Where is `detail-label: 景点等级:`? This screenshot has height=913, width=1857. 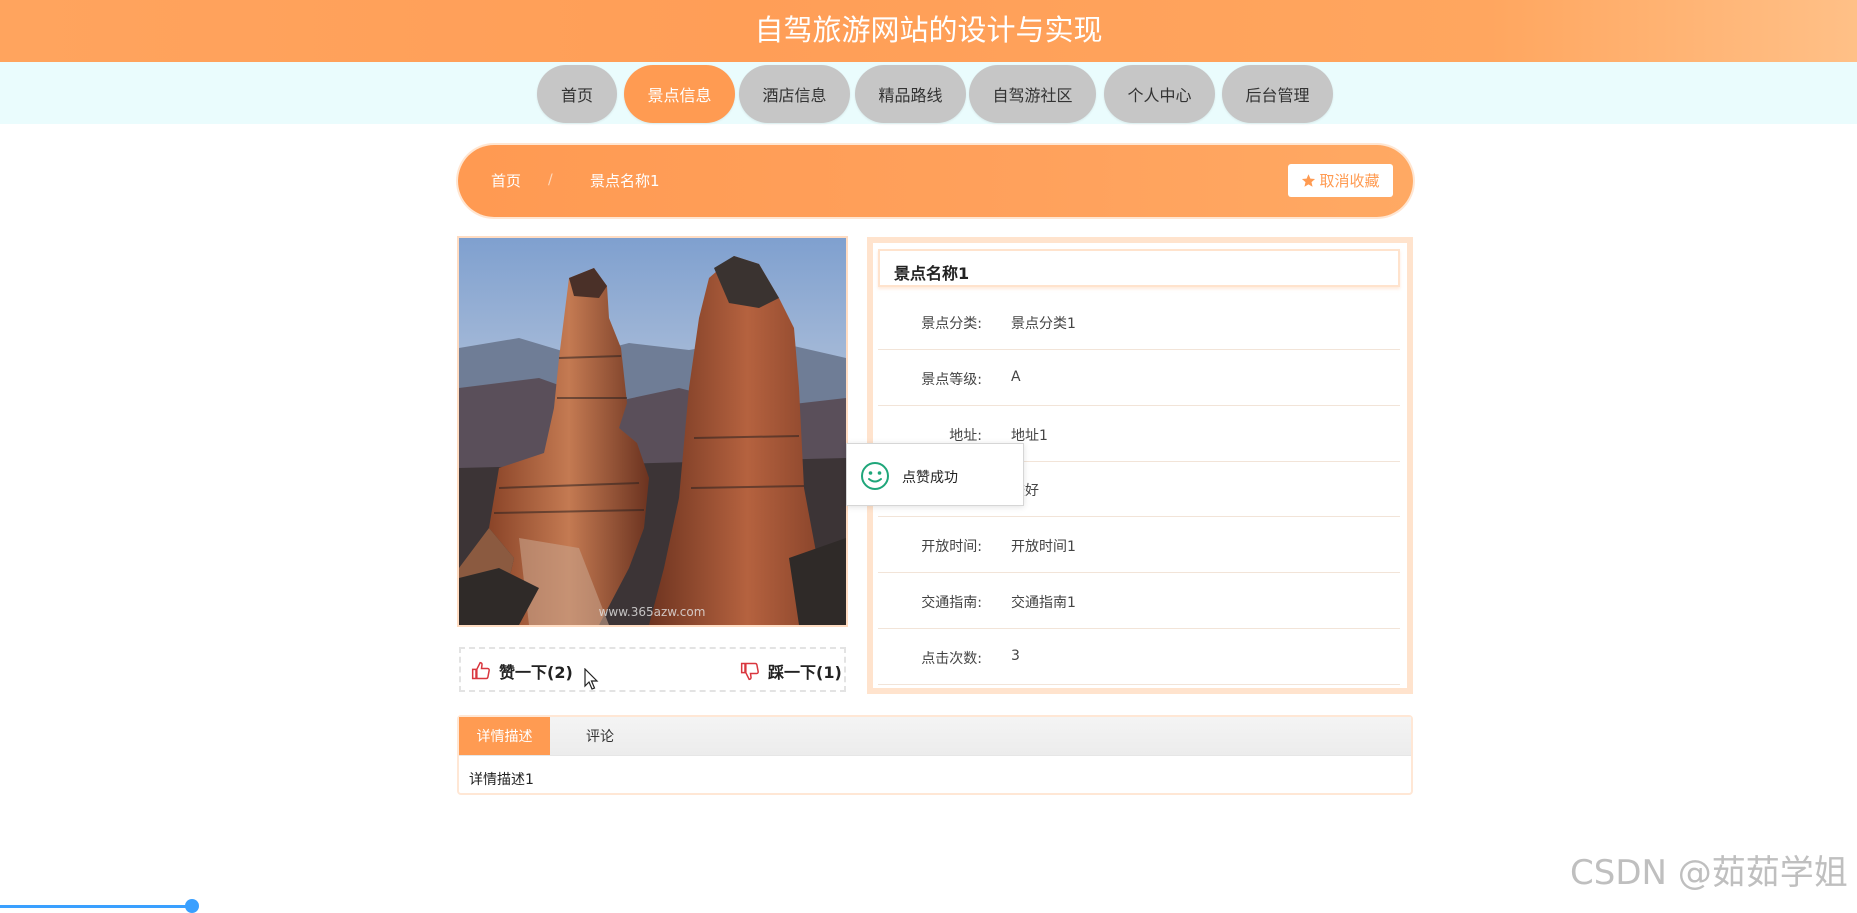
detail-label: 景点等级: is located at coordinates (951, 380).